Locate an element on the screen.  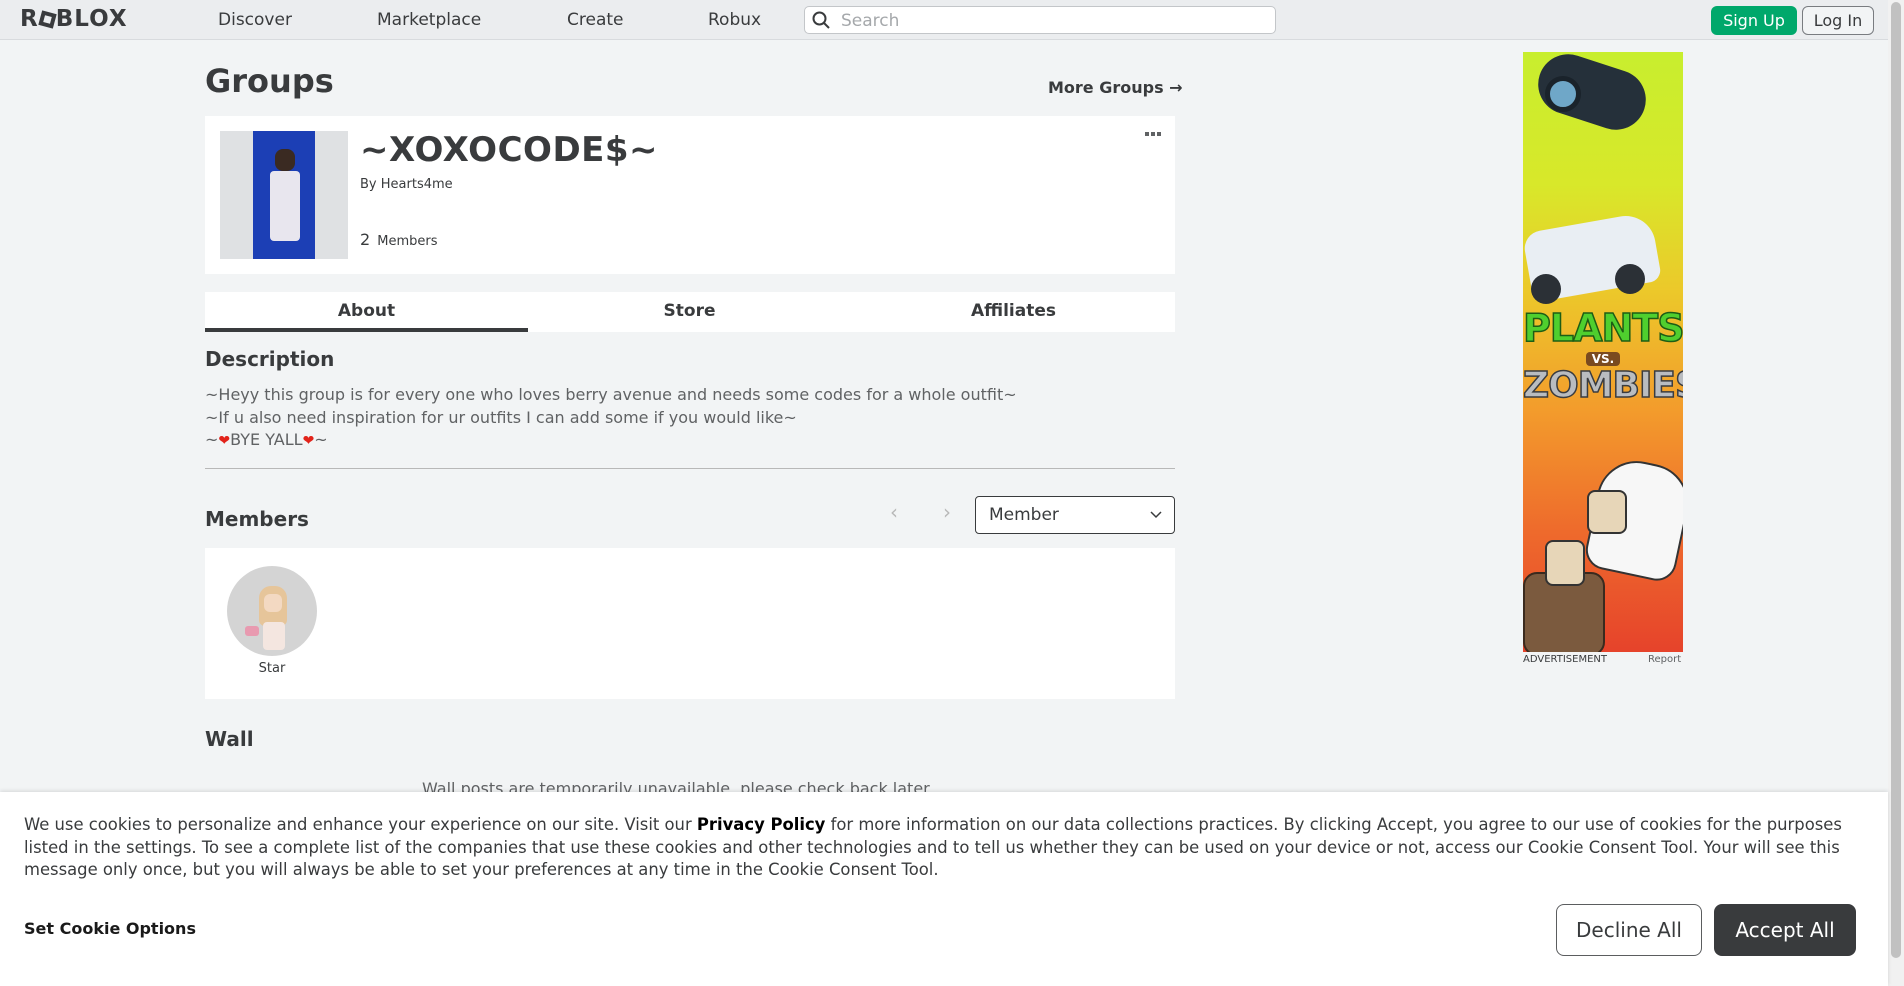
group-owner-link: Hearts4me is located at coordinates (417, 184).